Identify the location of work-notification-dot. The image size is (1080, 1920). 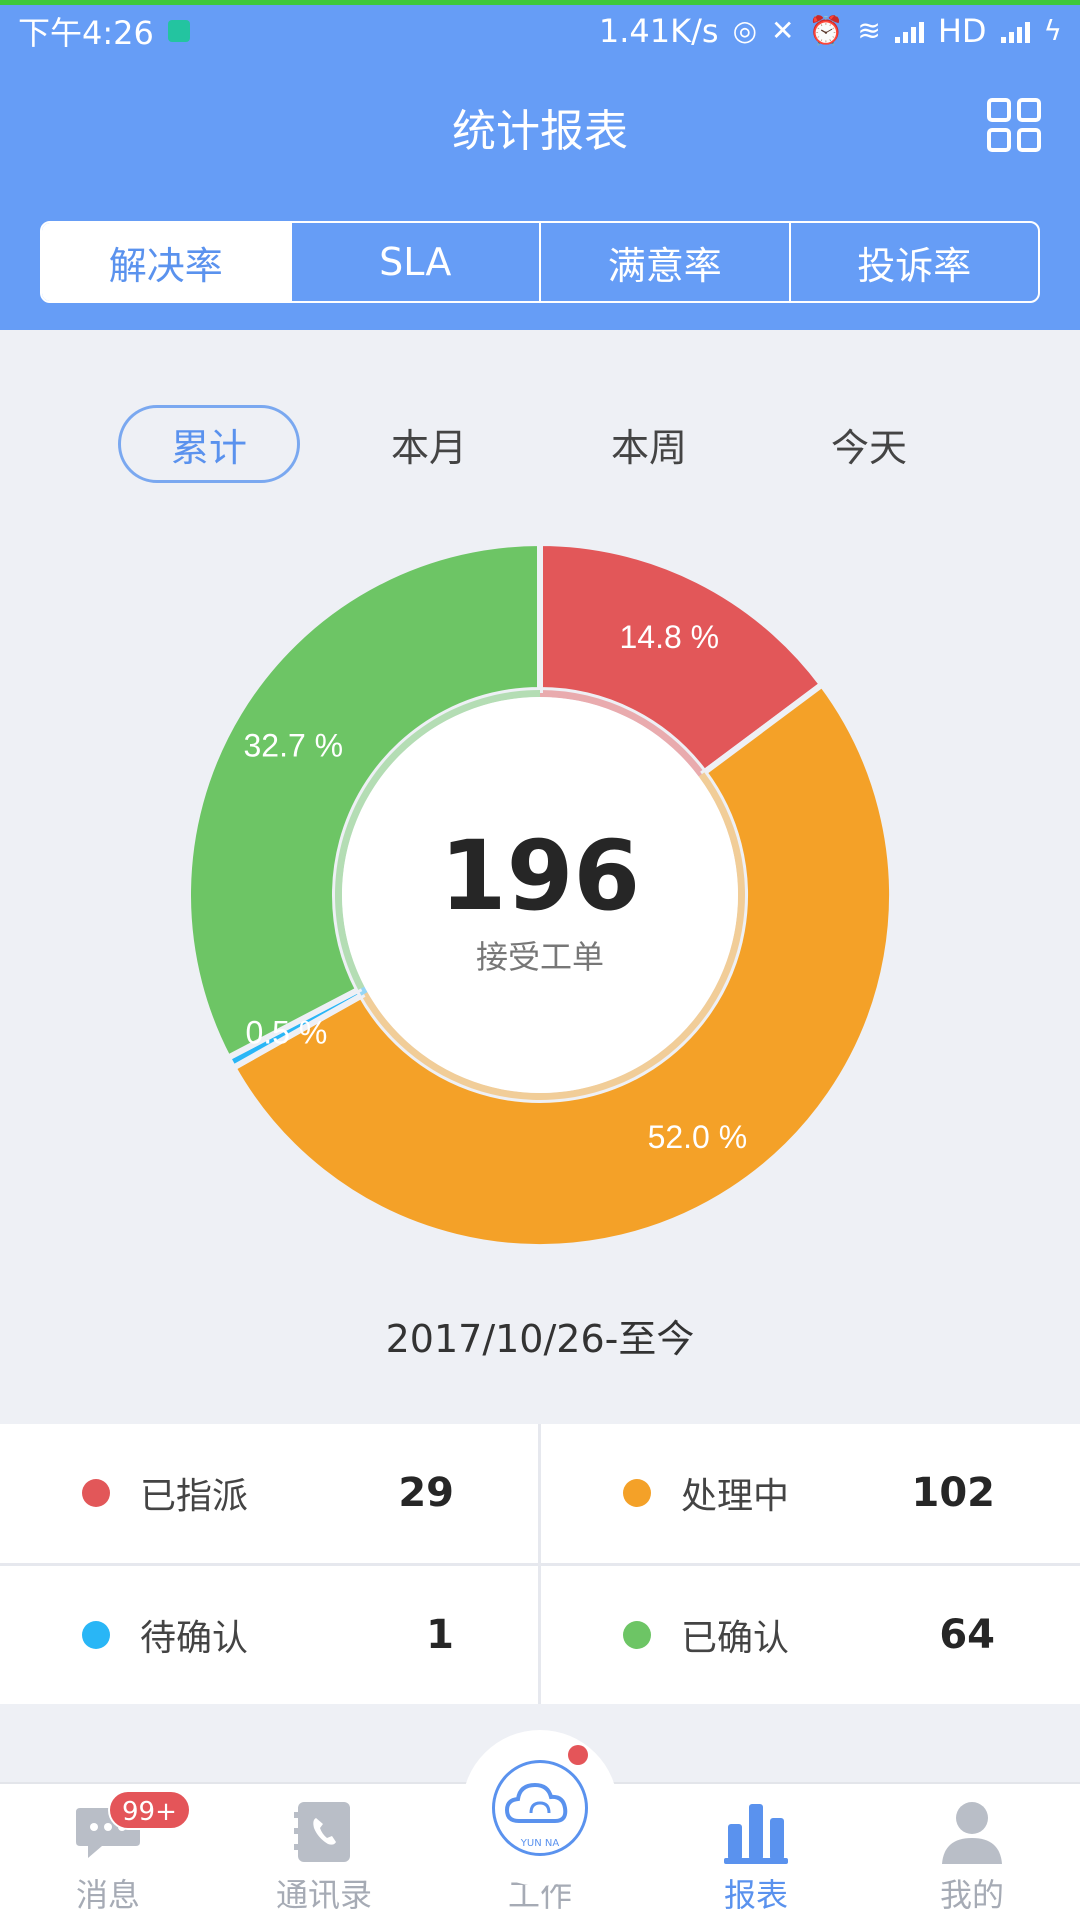
(578, 1755).